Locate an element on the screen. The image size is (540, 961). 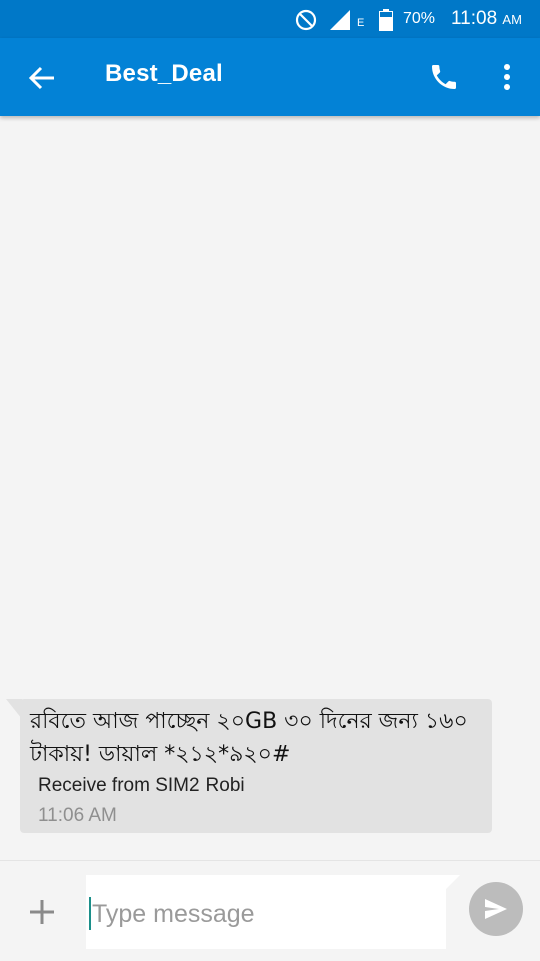
send-icon is located at coordinates (496, 909).